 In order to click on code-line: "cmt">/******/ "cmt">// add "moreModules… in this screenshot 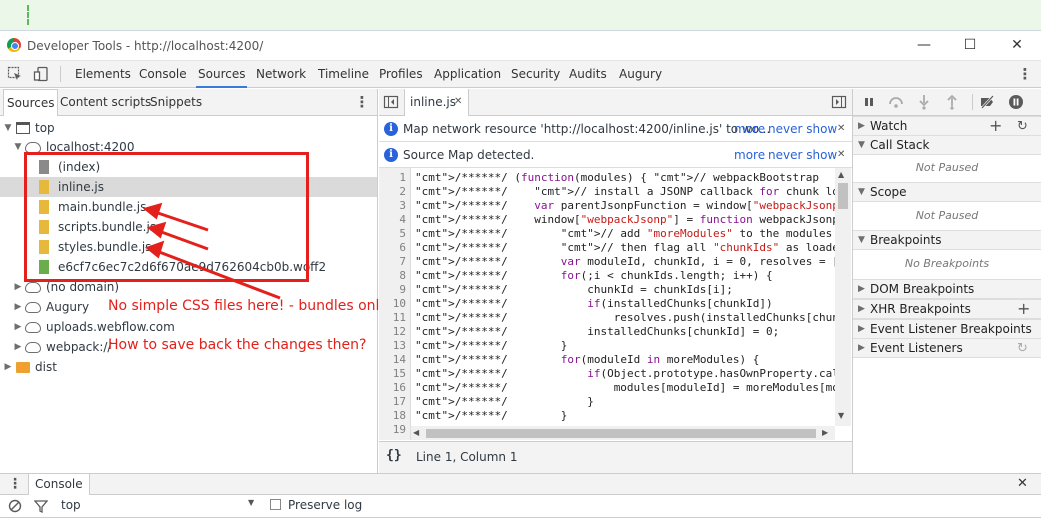, I will do `click(625, 234)`.